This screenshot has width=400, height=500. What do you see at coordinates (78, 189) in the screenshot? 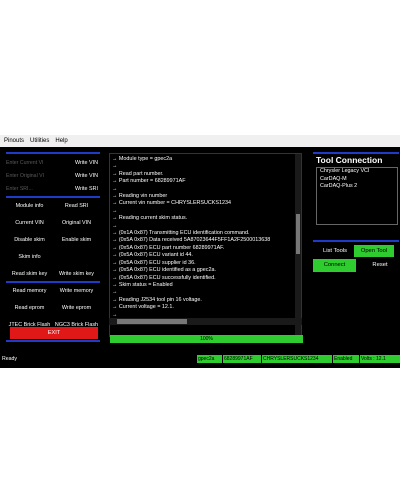
I see `write-sri-button: Write SRI` at bounding box center [78, 189].